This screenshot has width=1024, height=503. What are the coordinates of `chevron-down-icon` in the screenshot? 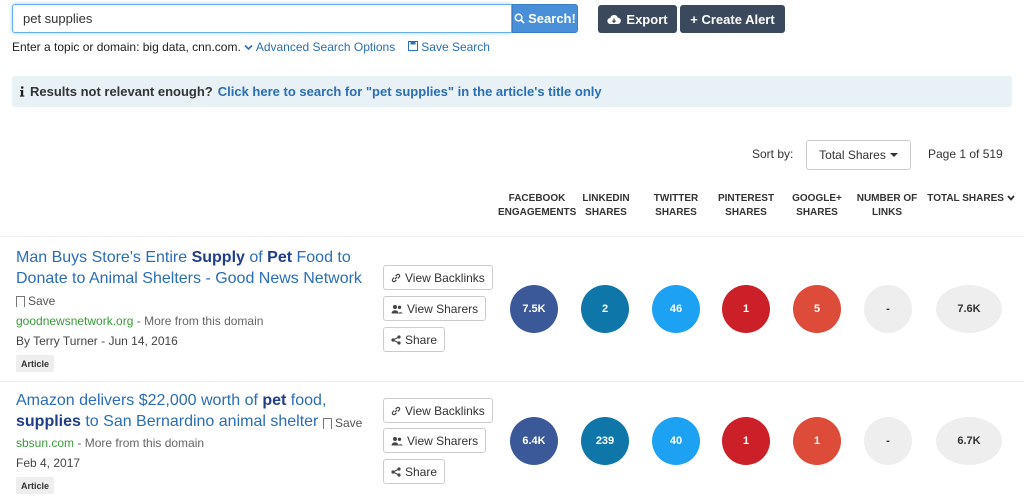 It's located at (1011, 198).